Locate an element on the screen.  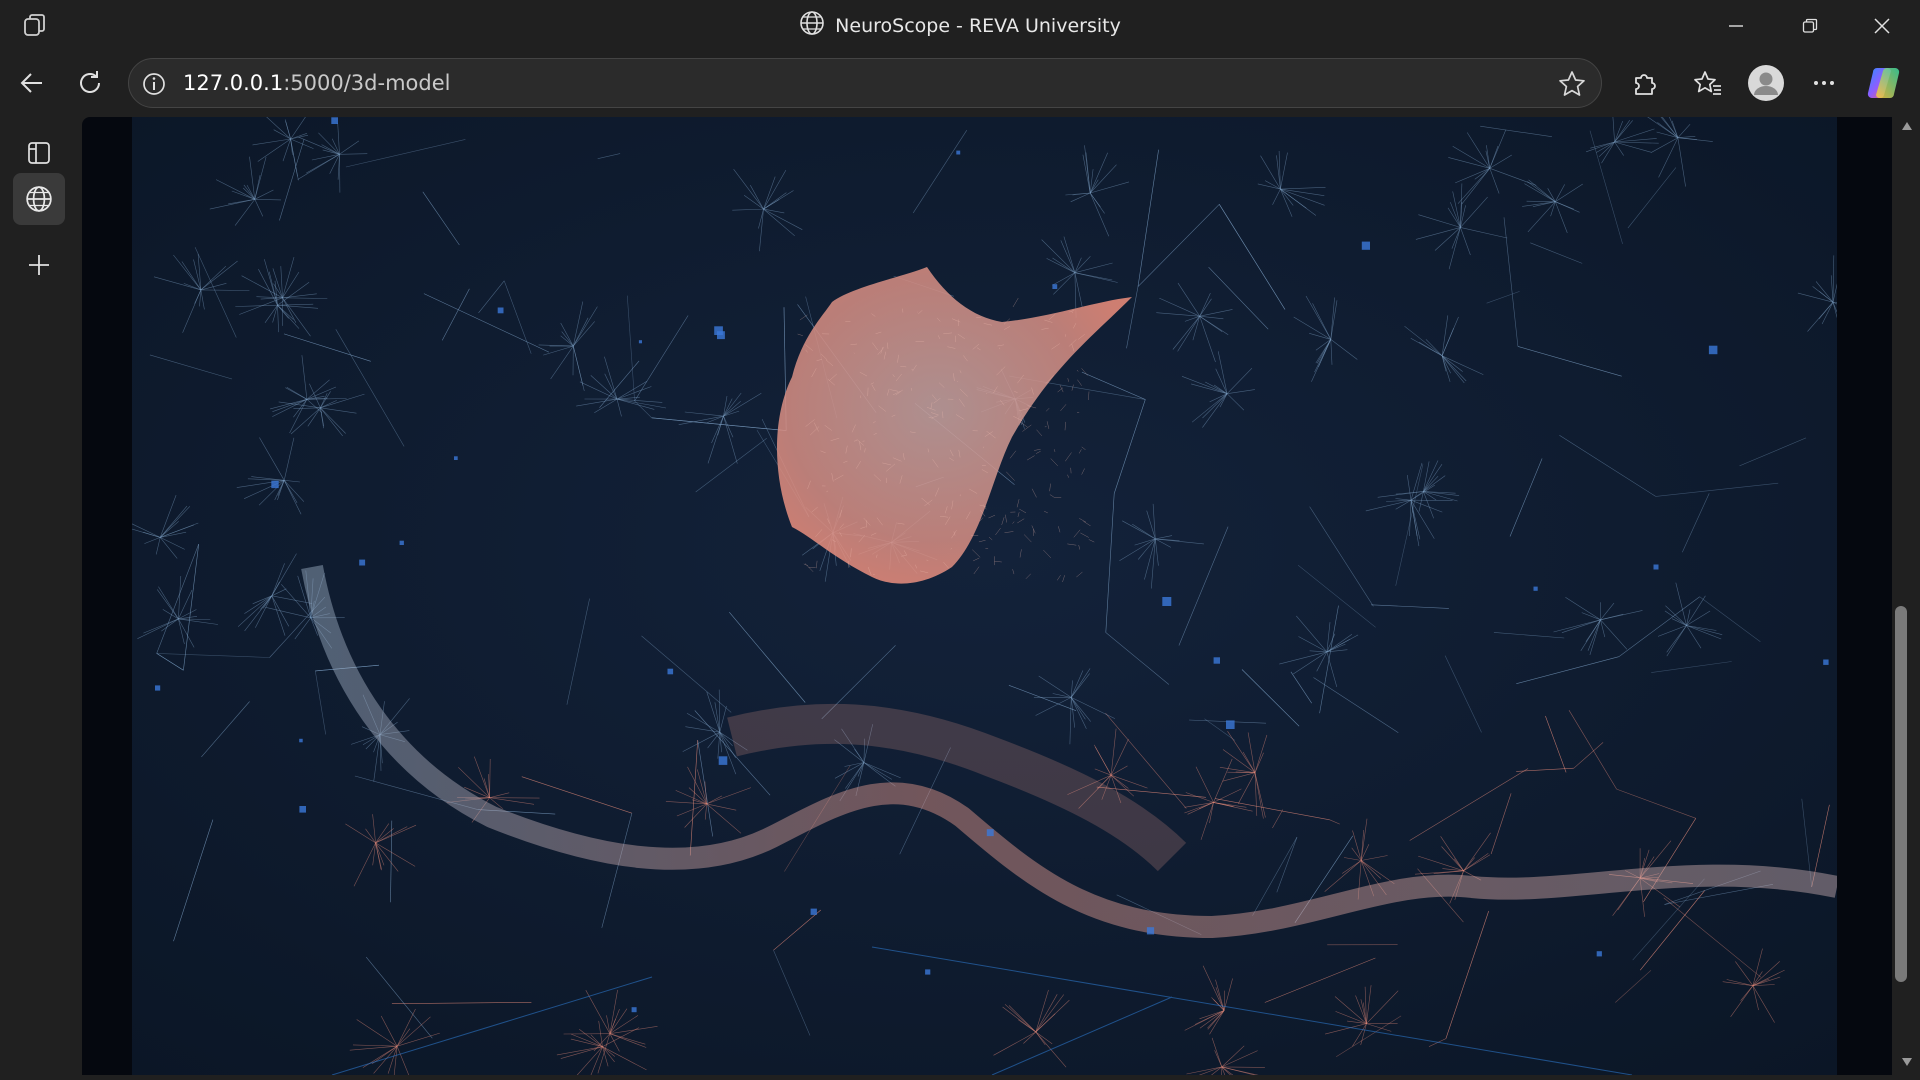
url-text: 127.0.0.1:5000/3d-model is located at coordinates (316, 83).